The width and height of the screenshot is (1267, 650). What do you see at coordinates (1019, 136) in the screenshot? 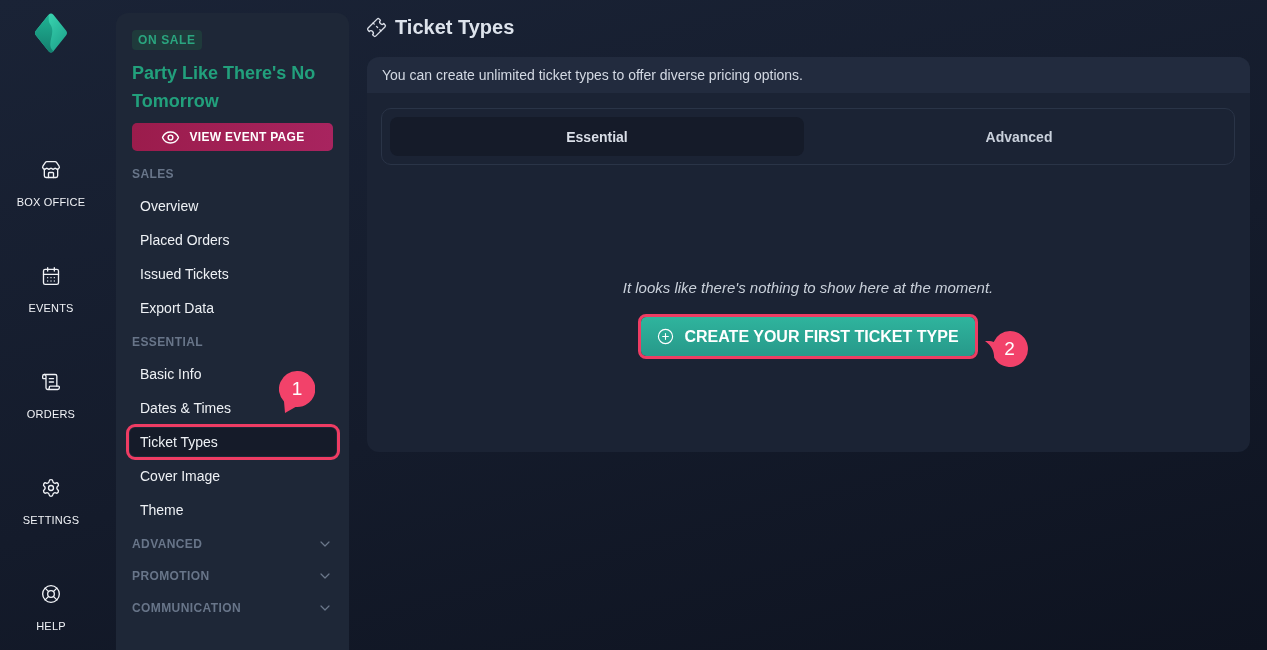
I see `segment-tab: Advanced` at bounding box center [1019, 136].